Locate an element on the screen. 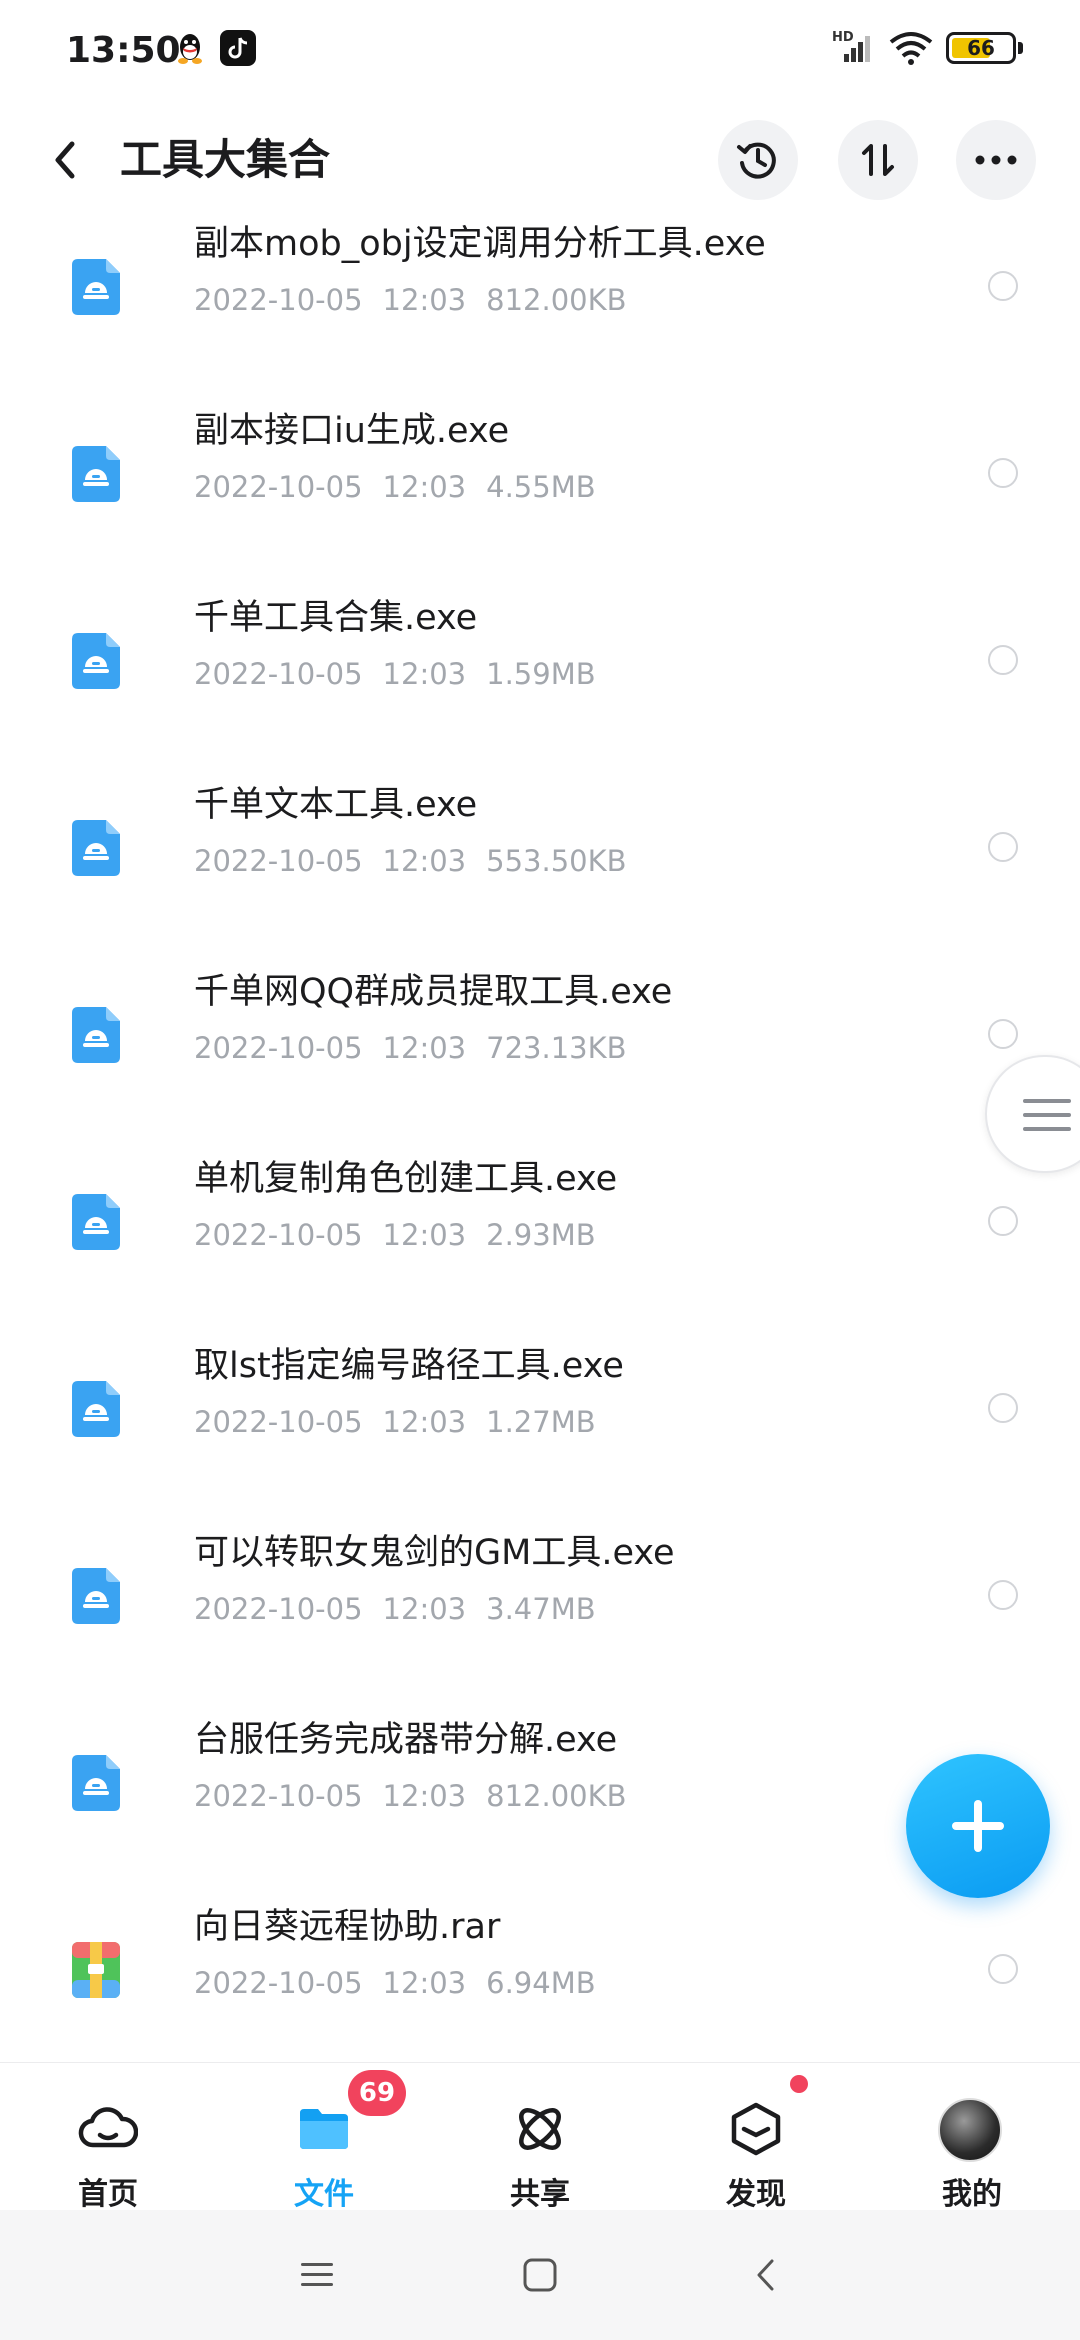  discover-dot-badge is located at coordinates (799, 2084).